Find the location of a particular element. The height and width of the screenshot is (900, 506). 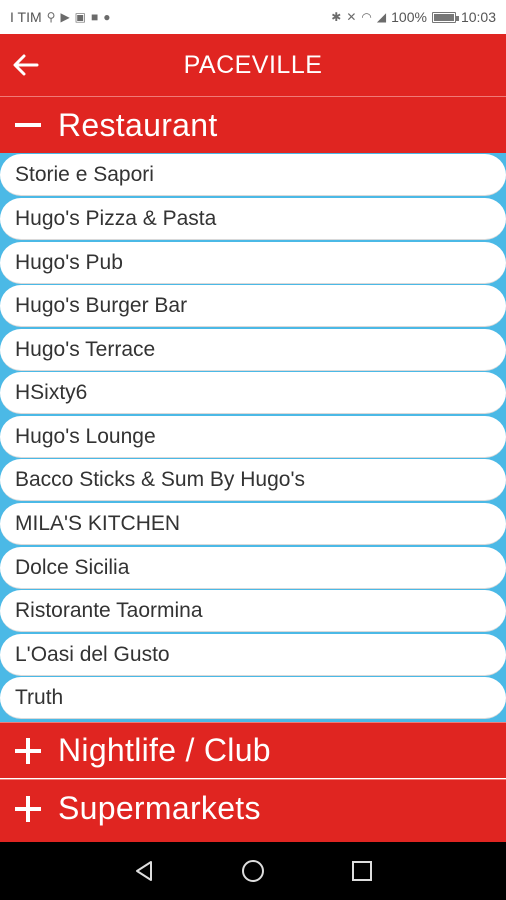

list-item: HSixty6 is located at coordinates (253, 393).